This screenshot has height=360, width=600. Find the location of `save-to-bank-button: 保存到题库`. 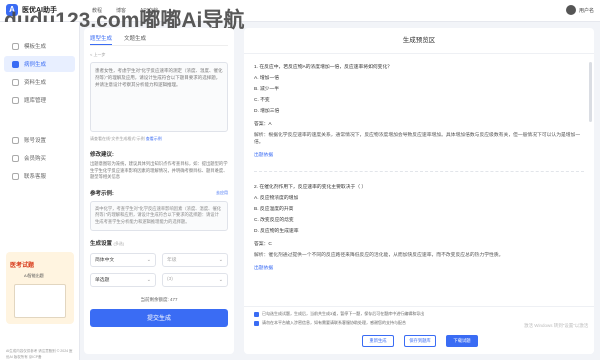

save-to-bank-button: 保存到题库 is located at coordinates (420, 341).